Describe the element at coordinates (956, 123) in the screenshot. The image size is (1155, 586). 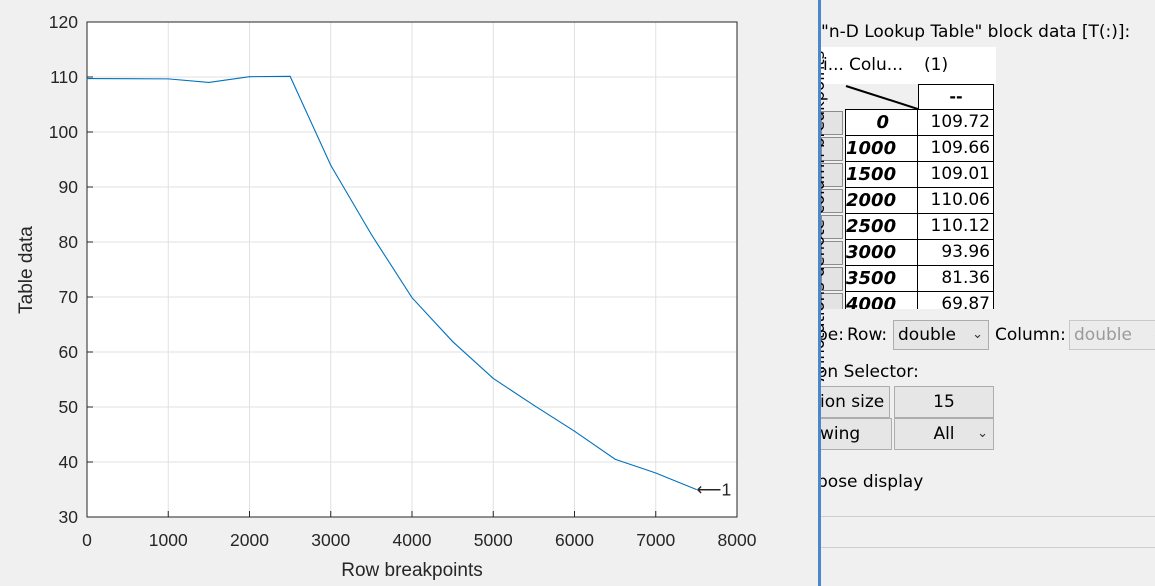
I see `table-value-cell: 109.72` at that location.